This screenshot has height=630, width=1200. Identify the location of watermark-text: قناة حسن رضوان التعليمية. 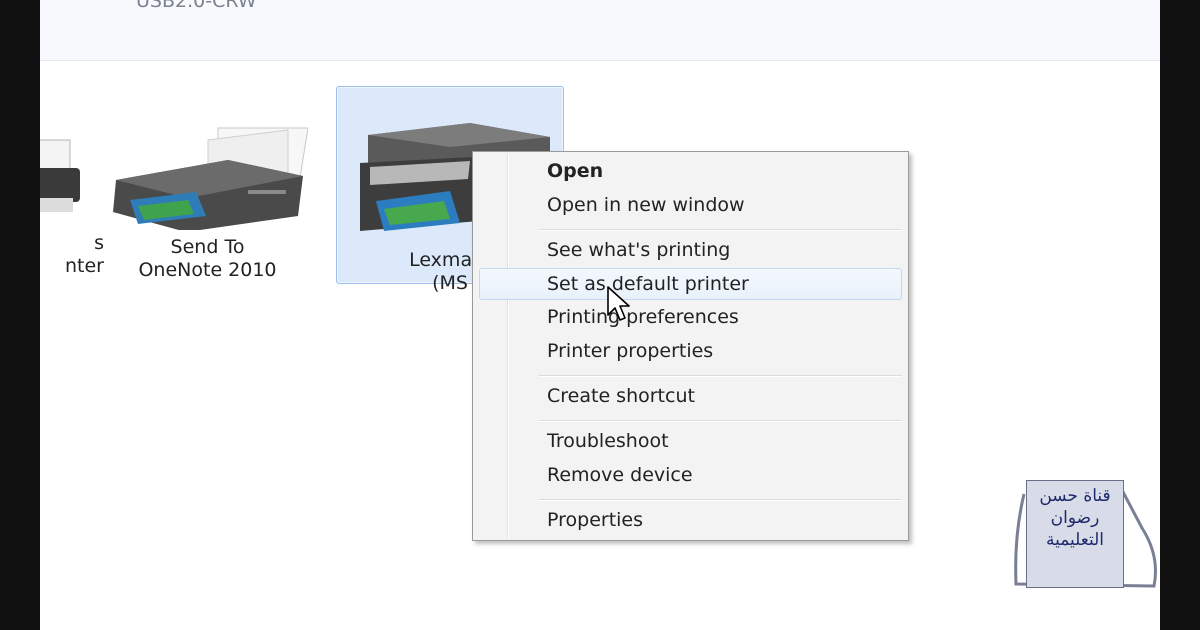
(1075, 518).